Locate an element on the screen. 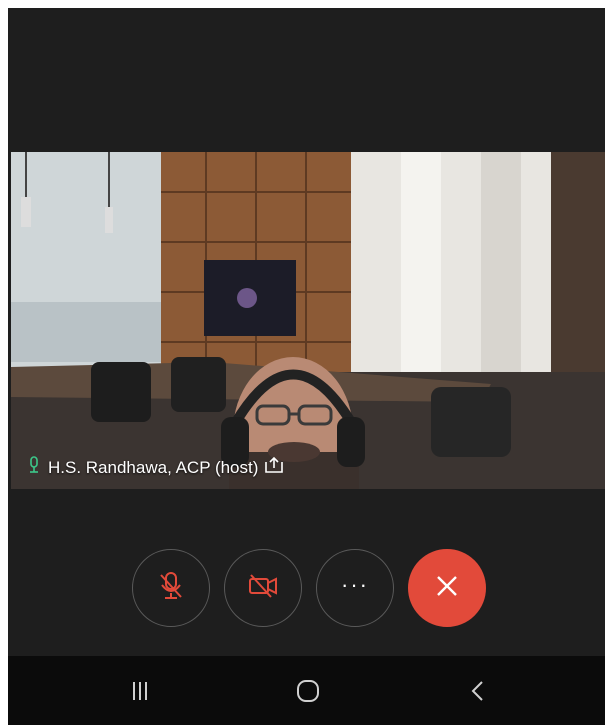  system-navbar is located at coordinates (306, 690).